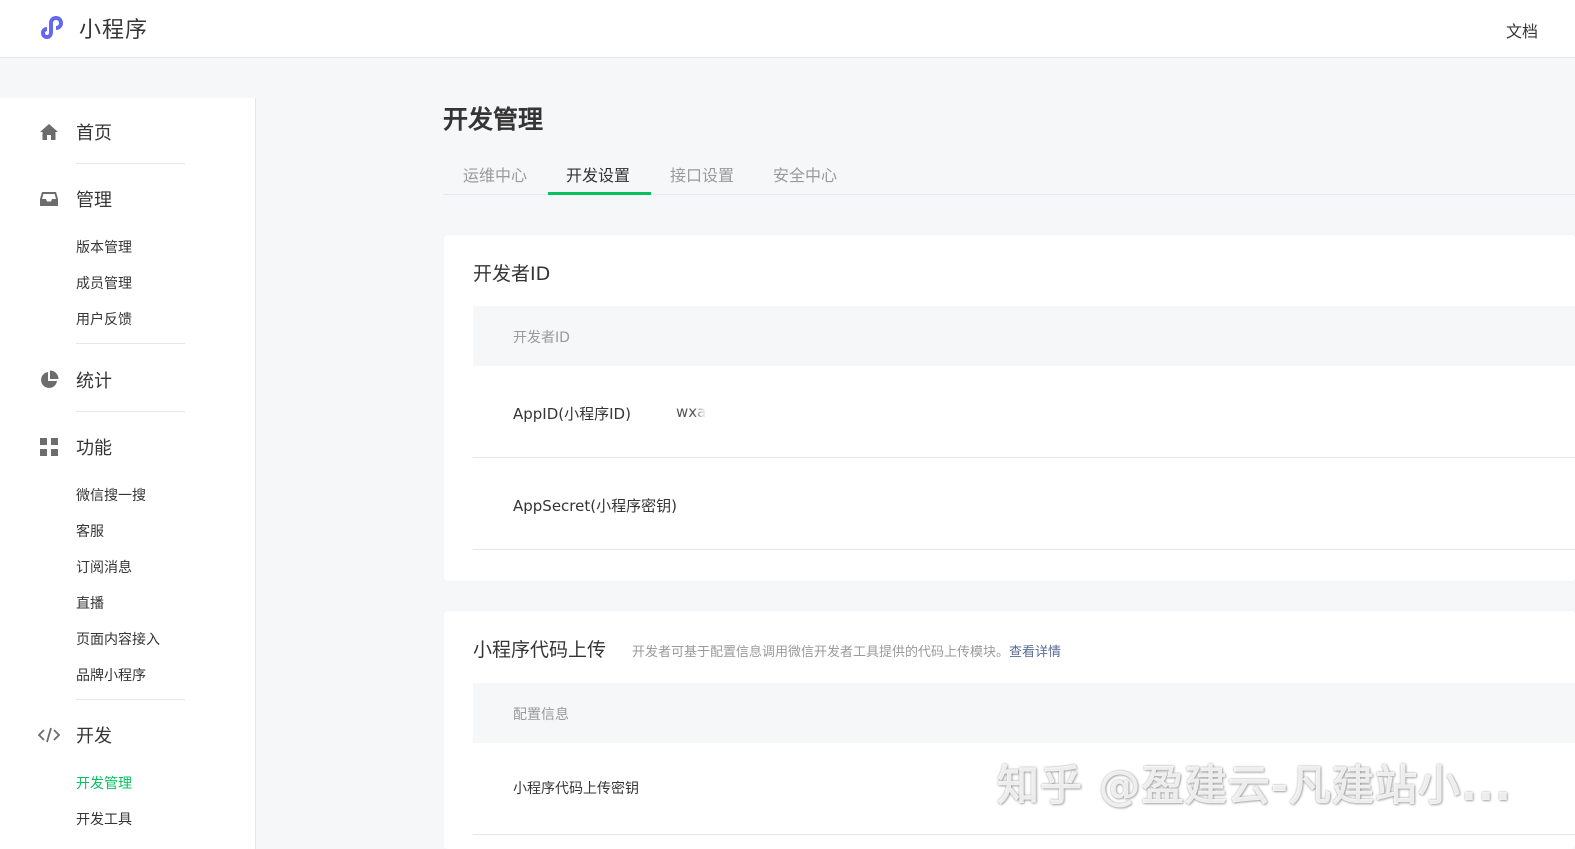 The height and width of the screenshot is (849, 1575). I want to click on card-title: 小程序代码上传, so click(540, 650).